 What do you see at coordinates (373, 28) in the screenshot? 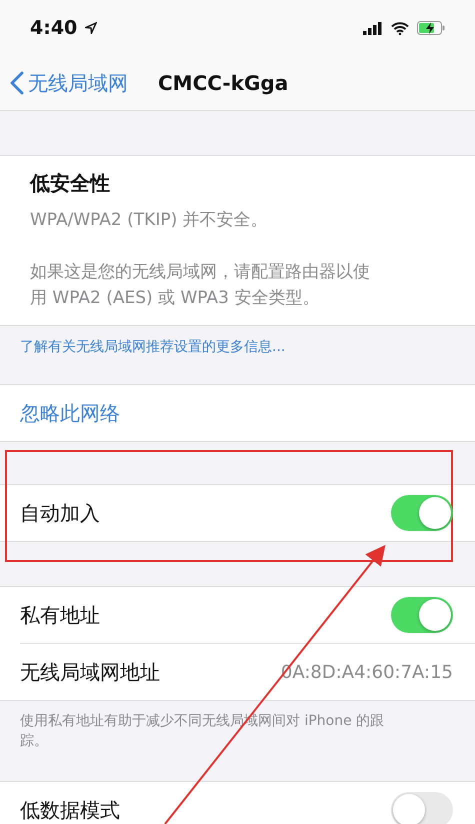
I see `signal-icon` at bounding box center [373, 28].